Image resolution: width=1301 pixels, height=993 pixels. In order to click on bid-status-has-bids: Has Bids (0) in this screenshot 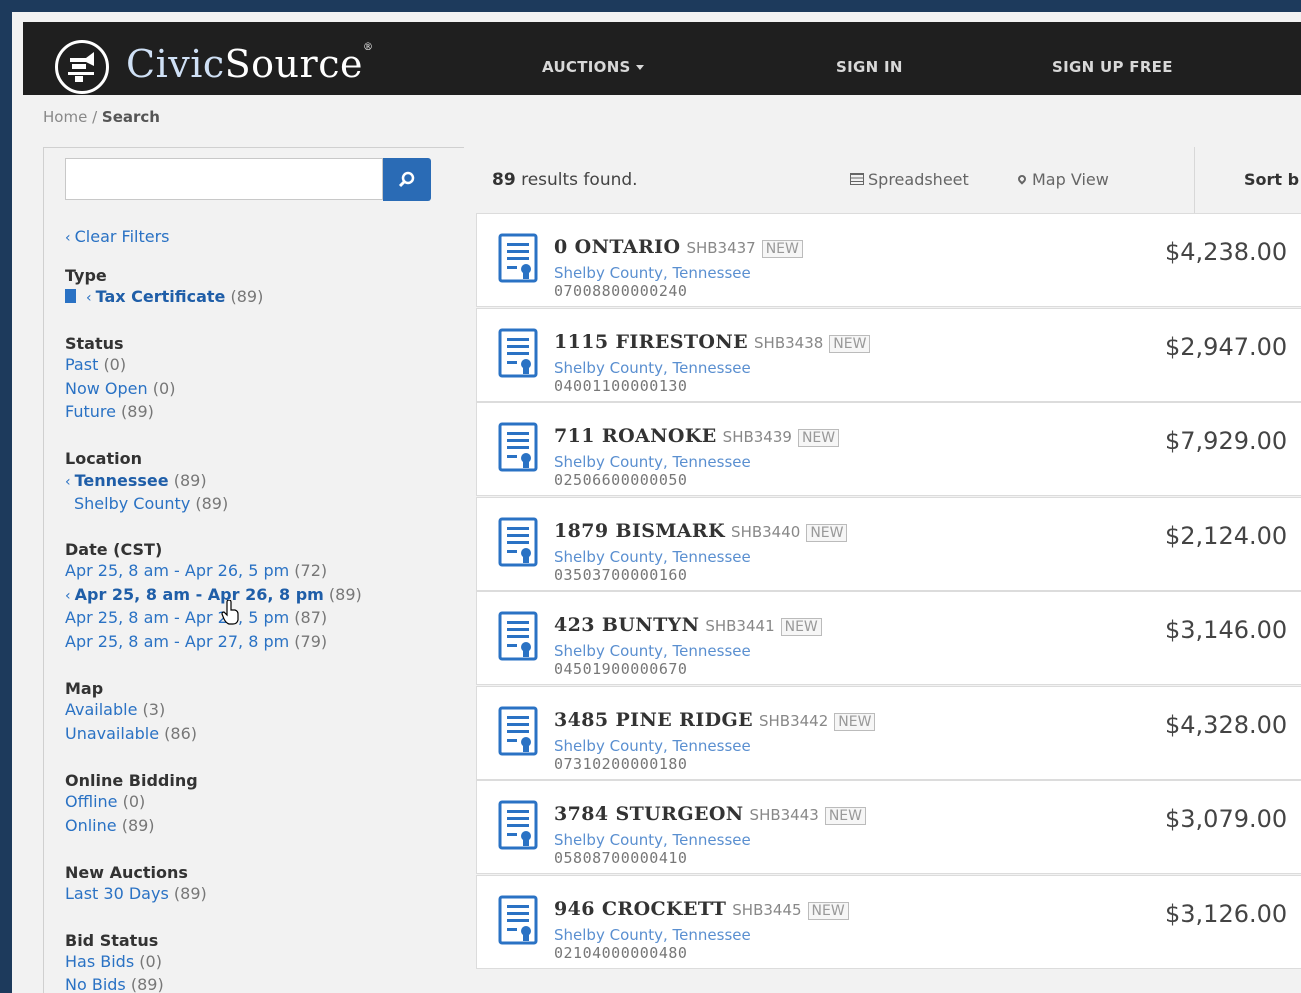, I will do `click(113, 961)`.